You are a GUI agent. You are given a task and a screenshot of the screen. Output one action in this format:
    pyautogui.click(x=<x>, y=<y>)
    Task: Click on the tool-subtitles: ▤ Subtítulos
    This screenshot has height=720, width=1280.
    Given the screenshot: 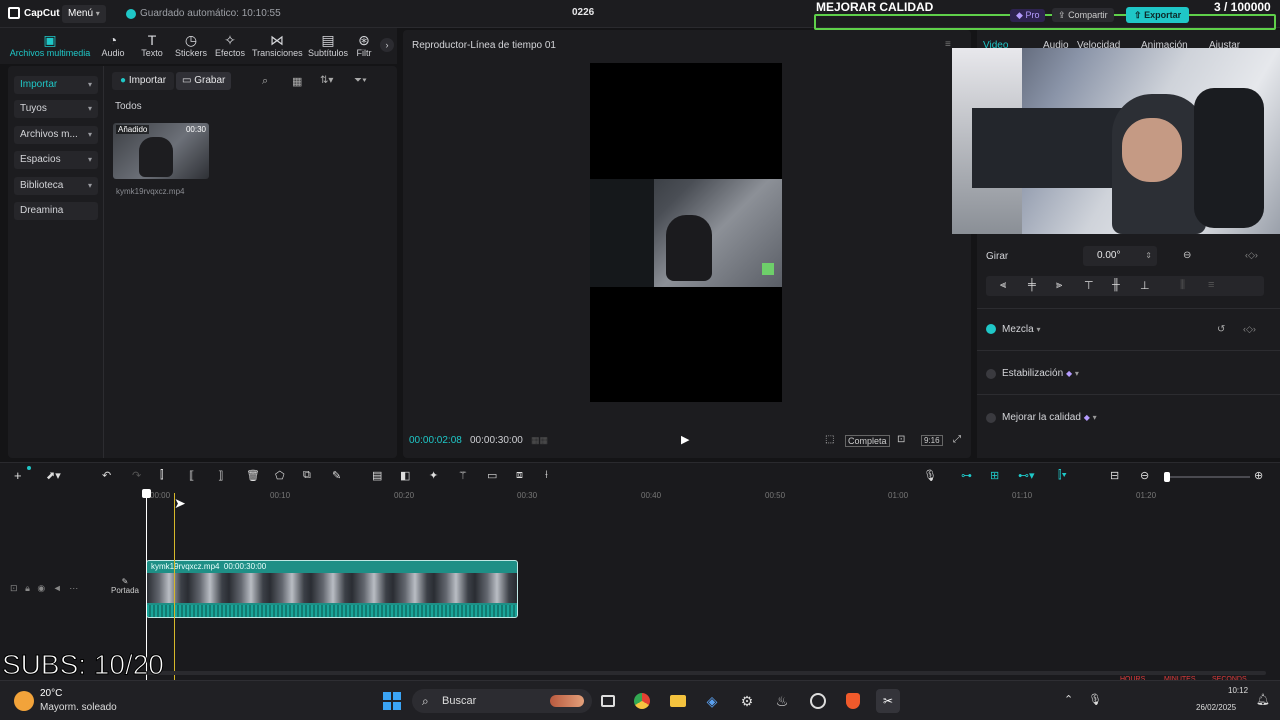 What is the action you would take?
    pyautogui.click(x=328, y=45)
    